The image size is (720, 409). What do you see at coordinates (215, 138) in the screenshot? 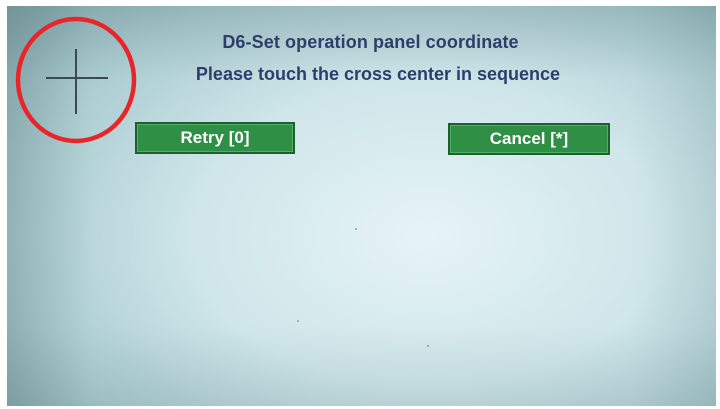
I see `retry-button: Retry [0]` at bounding box center [215, 138].